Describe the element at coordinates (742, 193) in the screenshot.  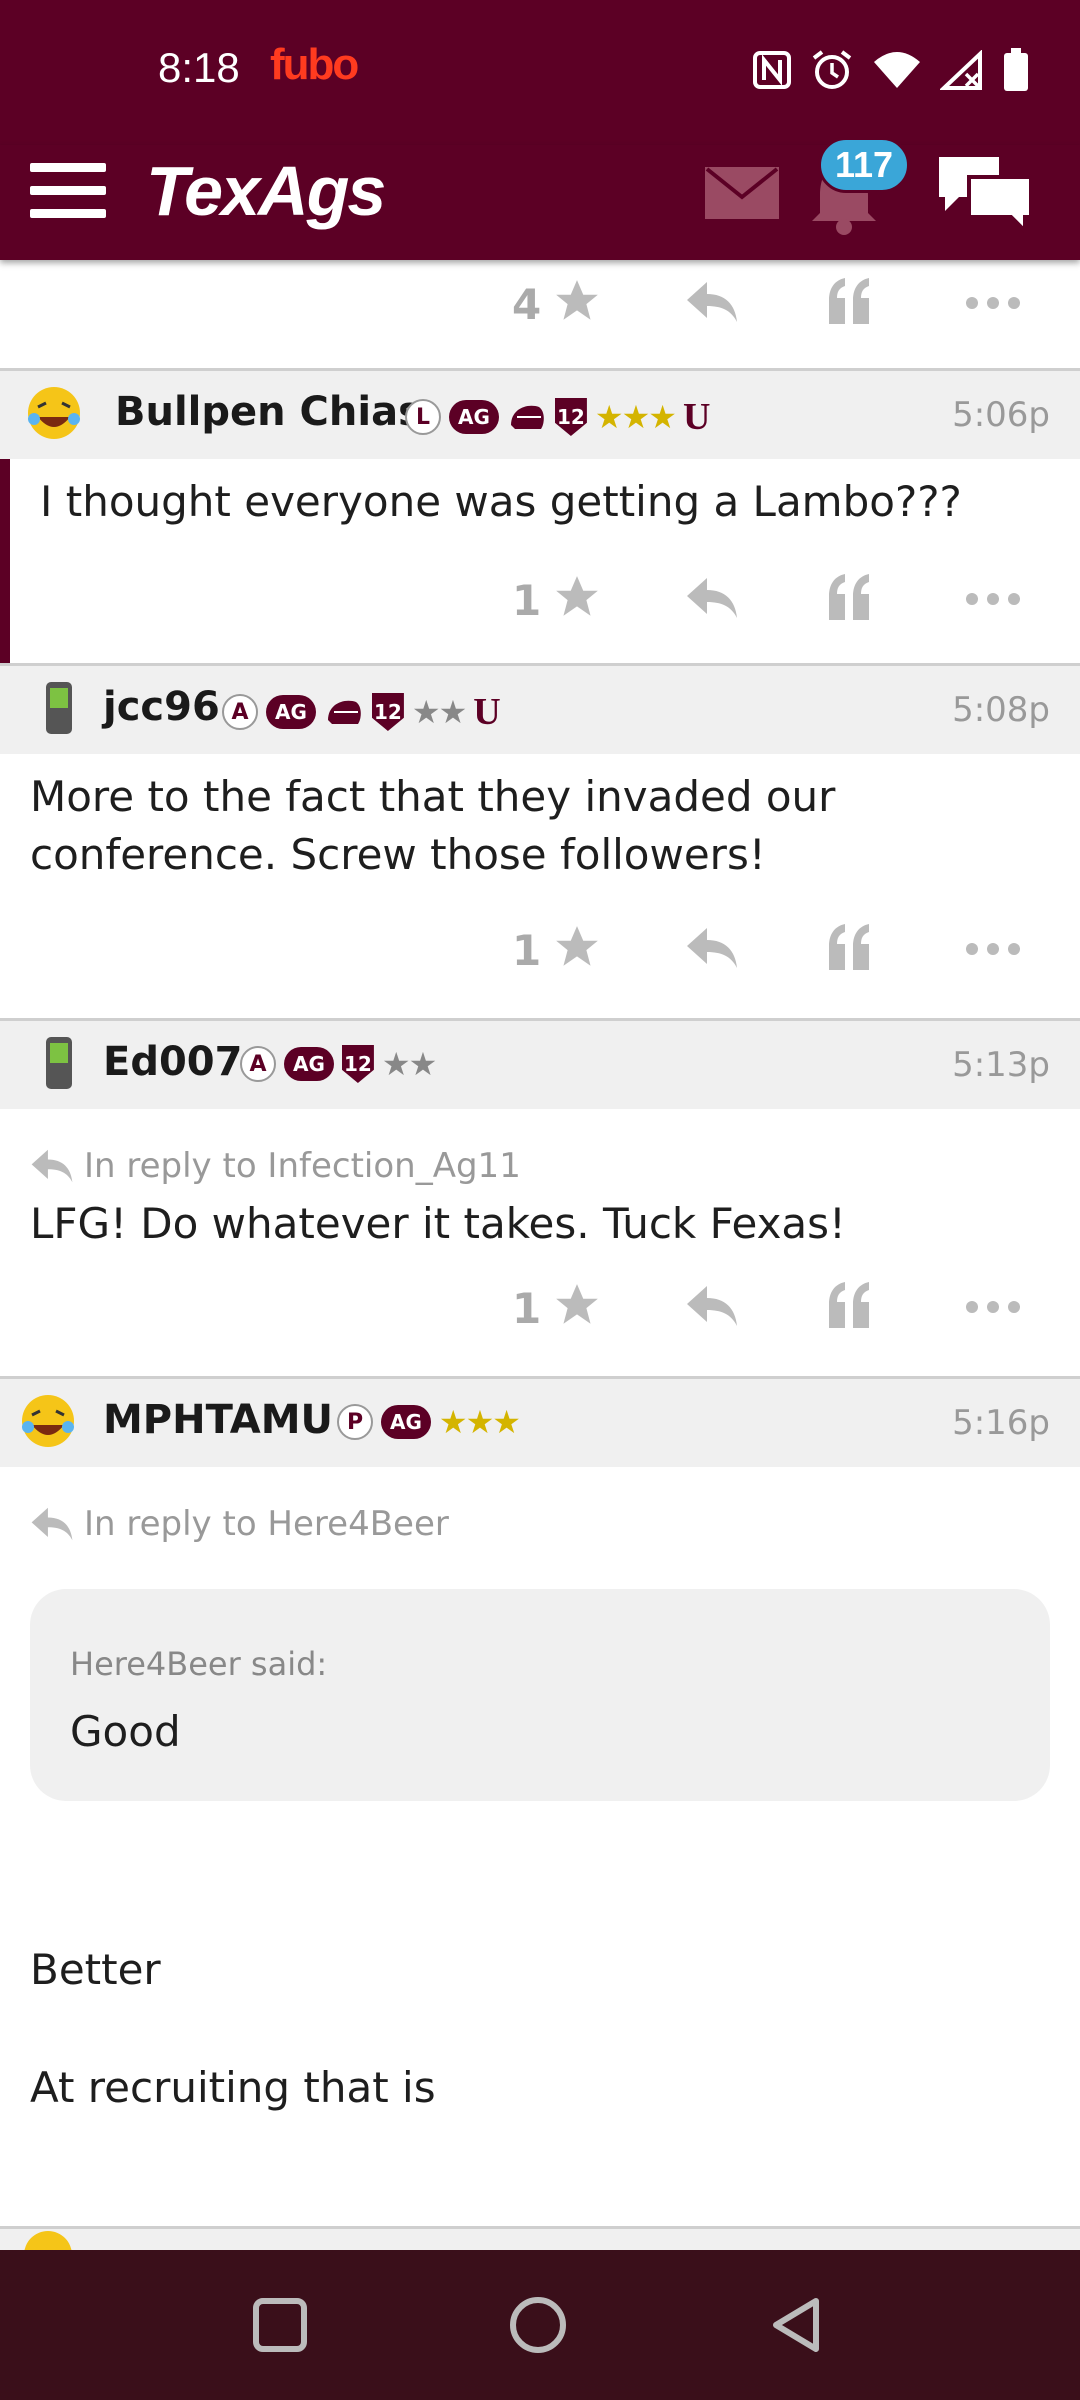
I see `mail-icon` at that location.